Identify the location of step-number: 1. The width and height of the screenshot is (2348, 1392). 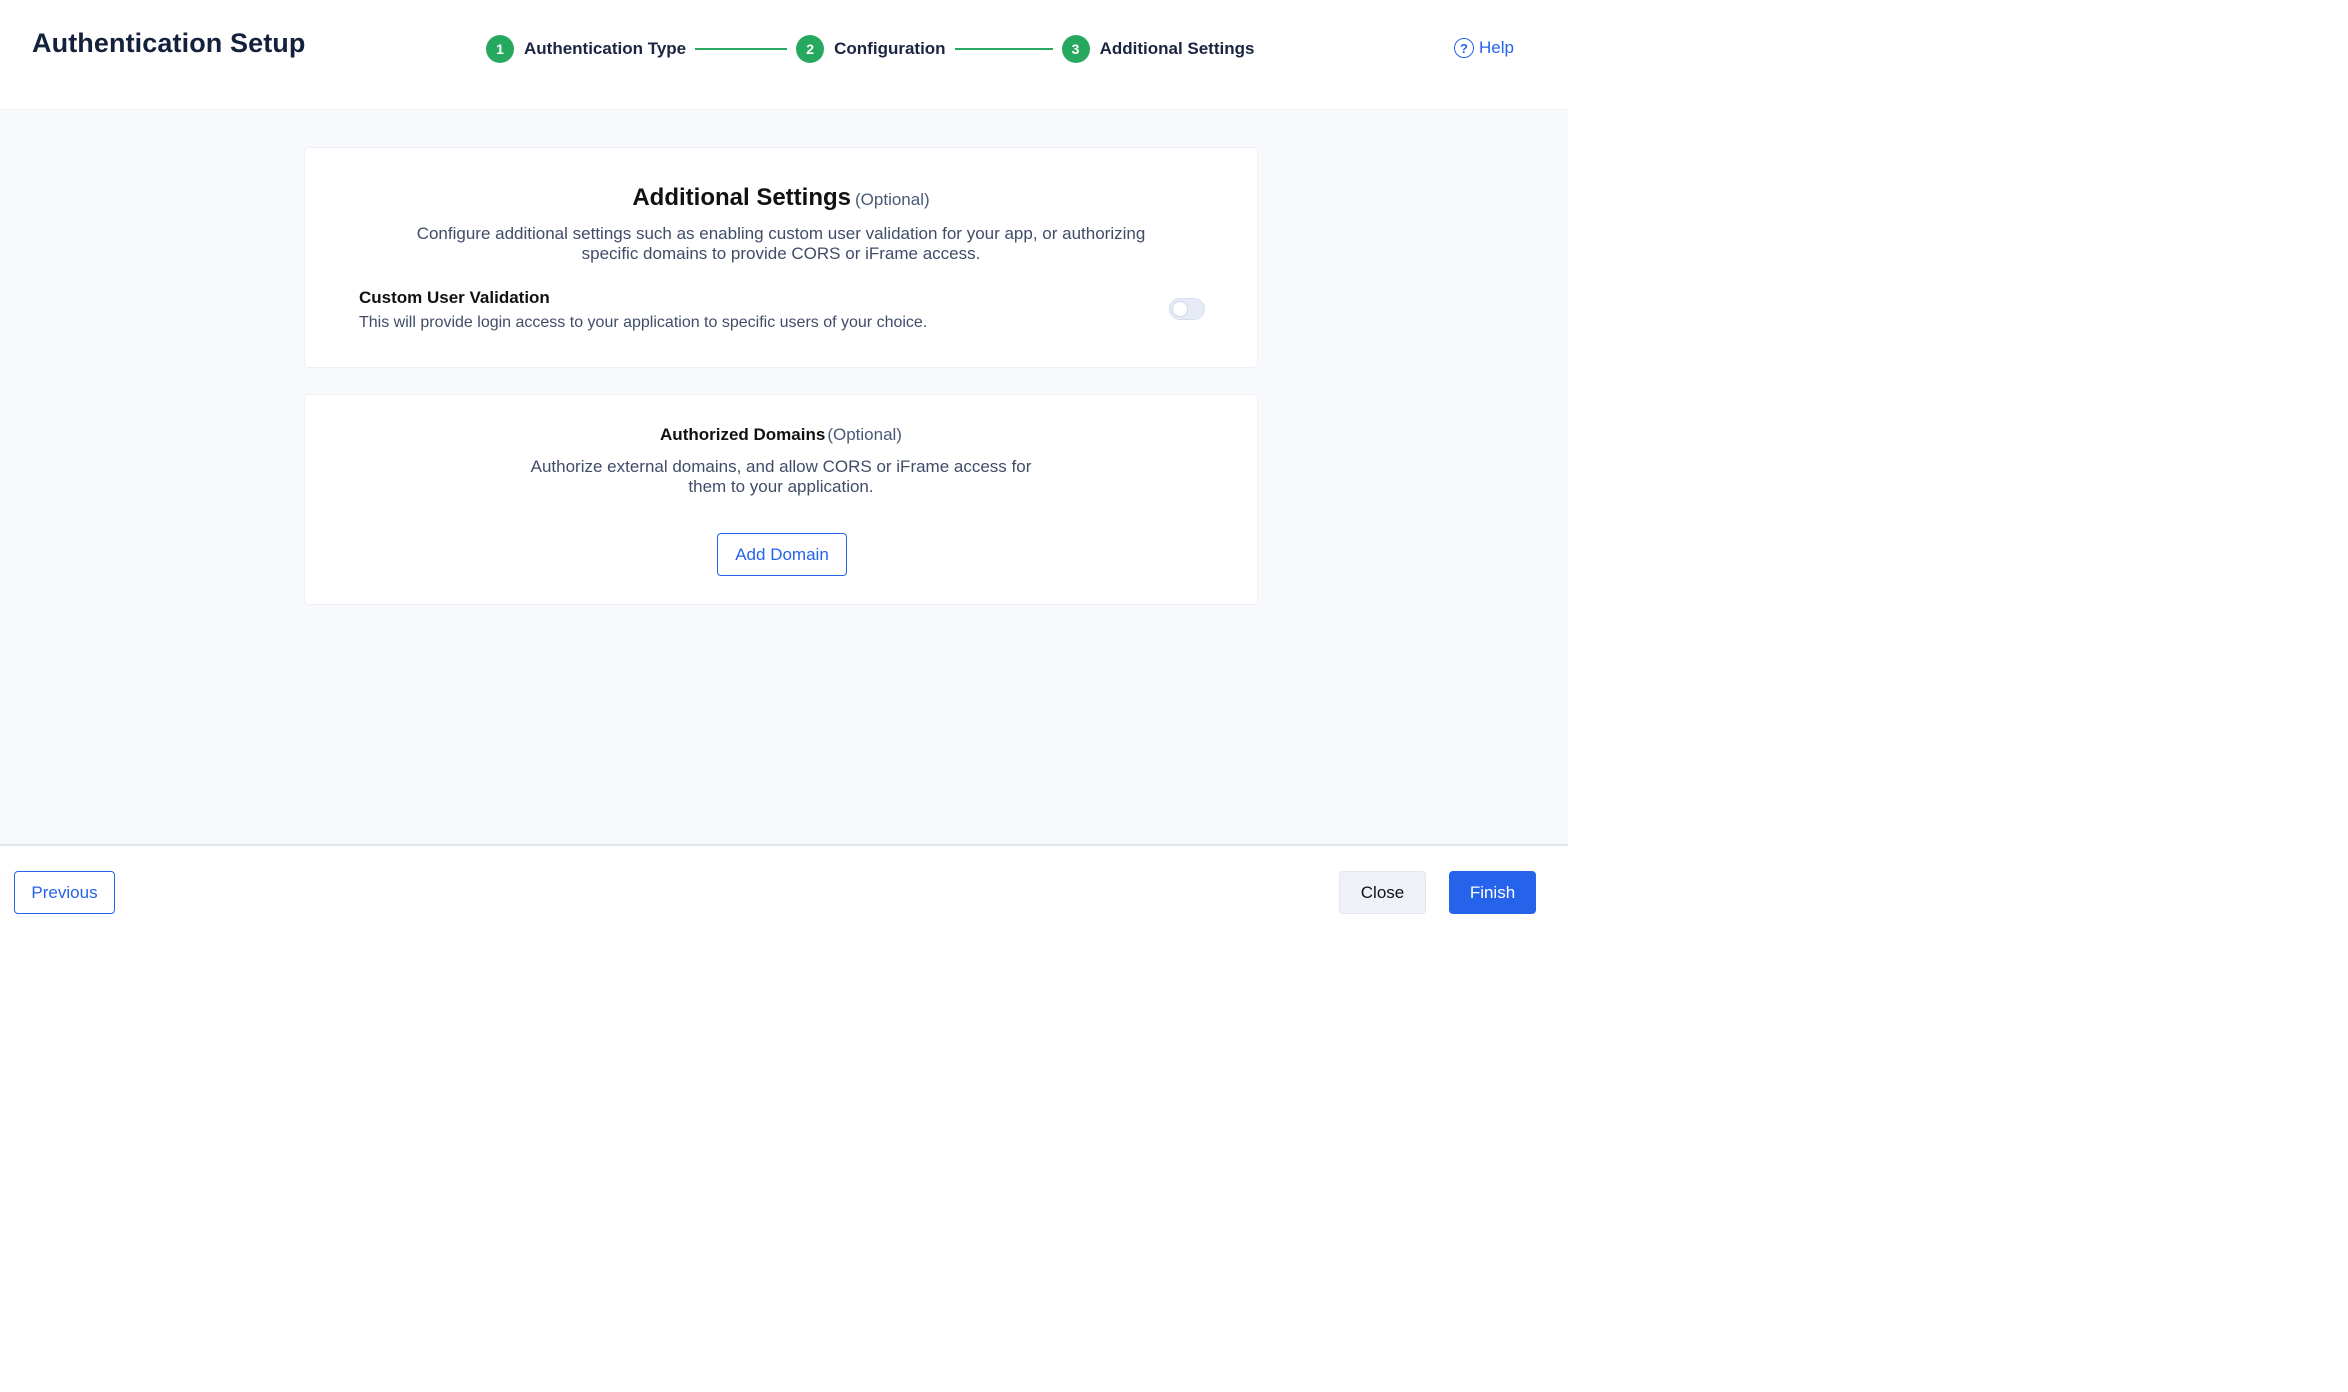
(500, 49).